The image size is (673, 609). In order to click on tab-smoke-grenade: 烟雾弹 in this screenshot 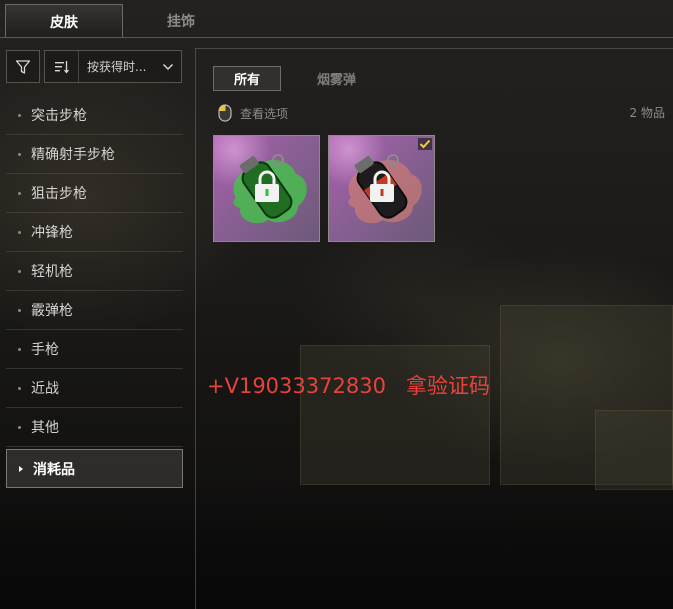, I will do `click(336, 78)`.